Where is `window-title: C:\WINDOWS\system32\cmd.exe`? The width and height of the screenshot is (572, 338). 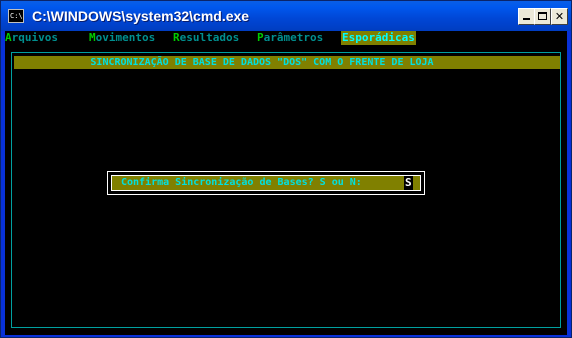
window-title: C:\WINDOWS\system32\cmd.exe is located at coordinates (141, 16).